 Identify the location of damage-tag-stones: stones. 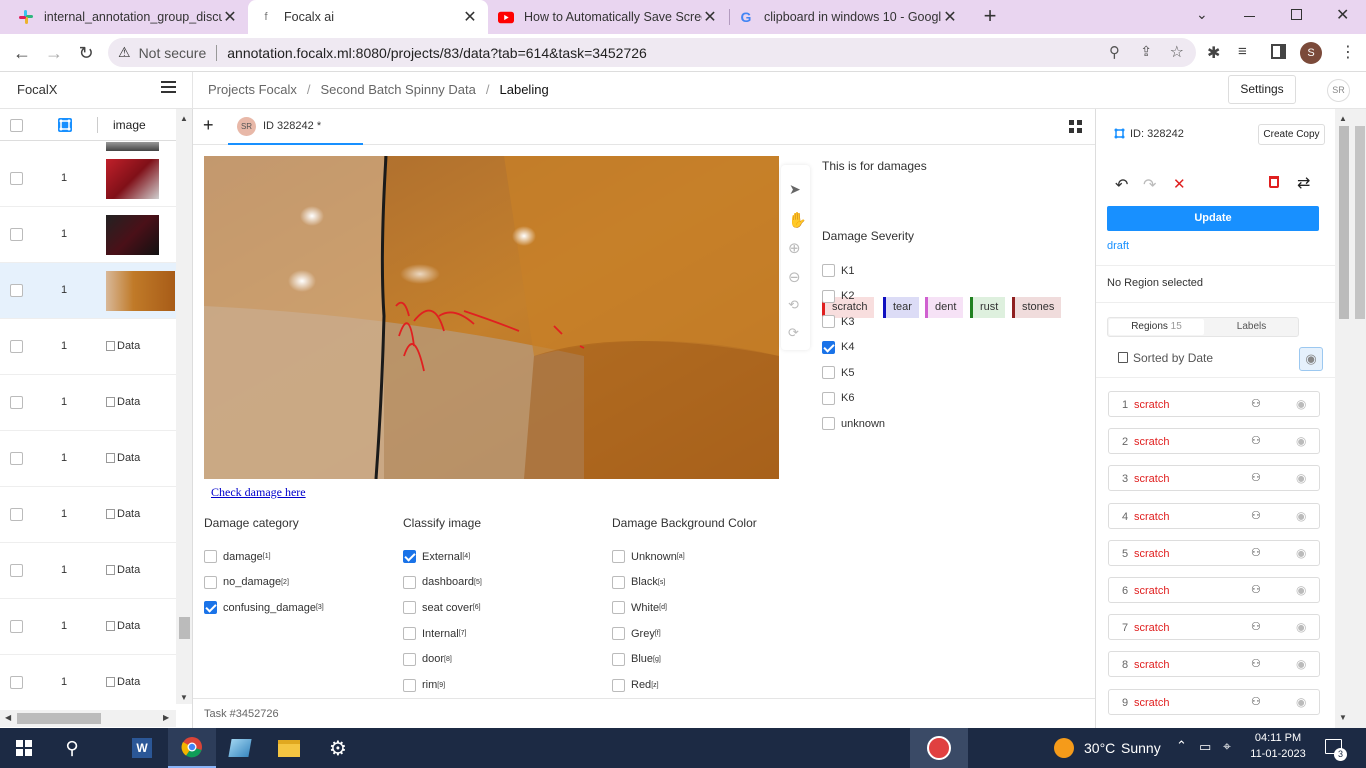
(1037, 307).